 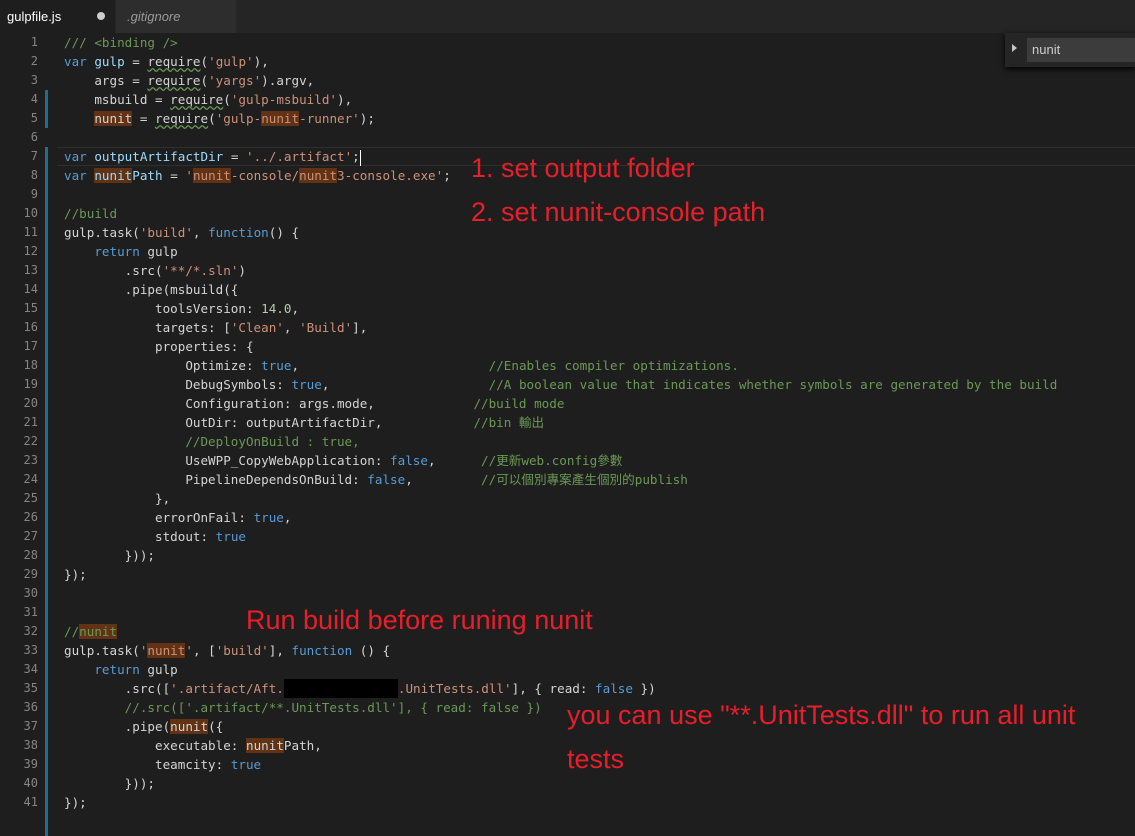 I want to click on code-line-27: stdout: true, so click(x=155, y=536).